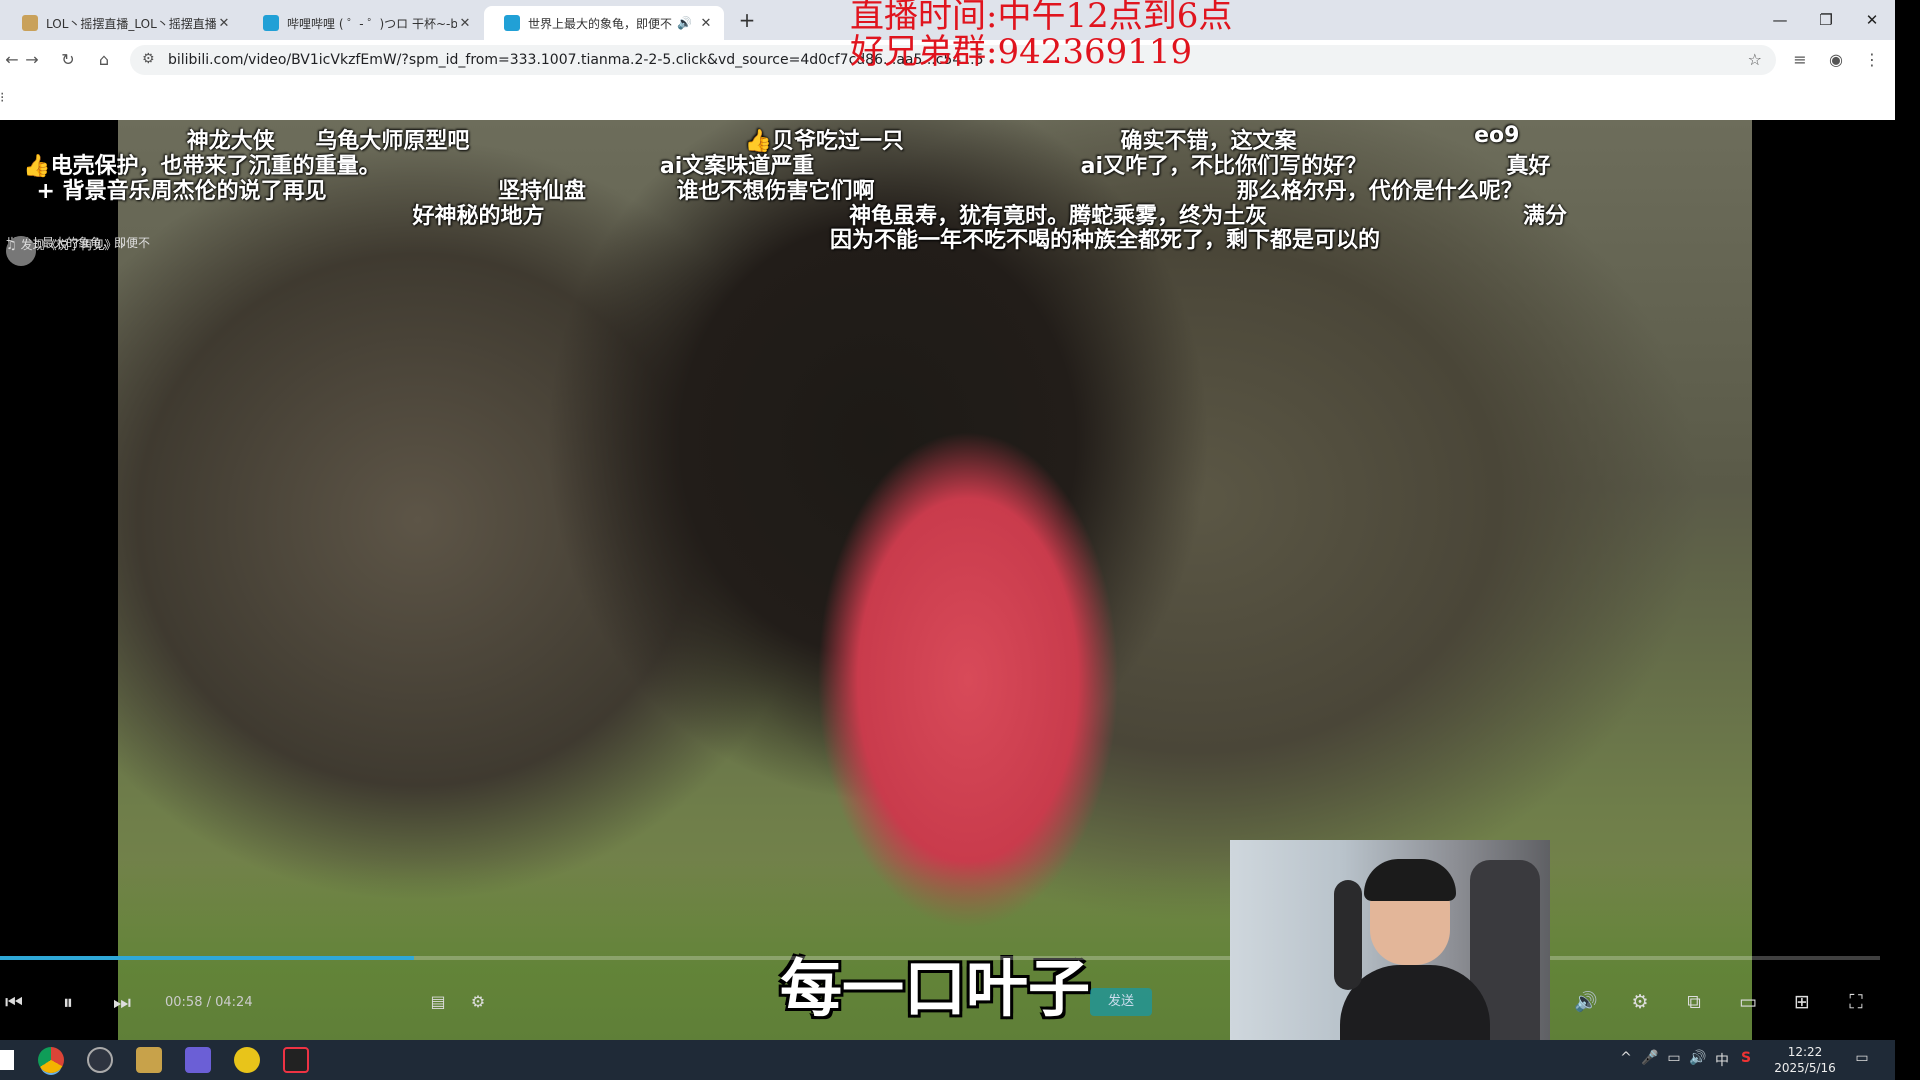 This screenshot has width=1920, height=1080. Describe the element at coordinates (1698, 1058) in the screenshot. I see `volume-tray-icon: 🔊` at that location.